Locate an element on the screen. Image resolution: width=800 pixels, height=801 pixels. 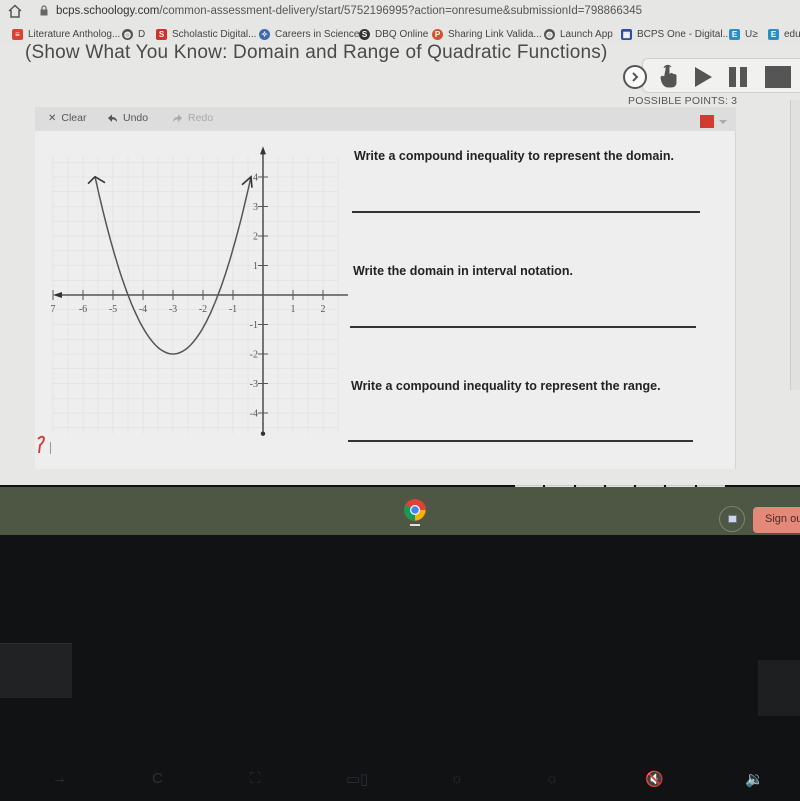
x-tick-label: 2 is located at coordinates (323, 309).